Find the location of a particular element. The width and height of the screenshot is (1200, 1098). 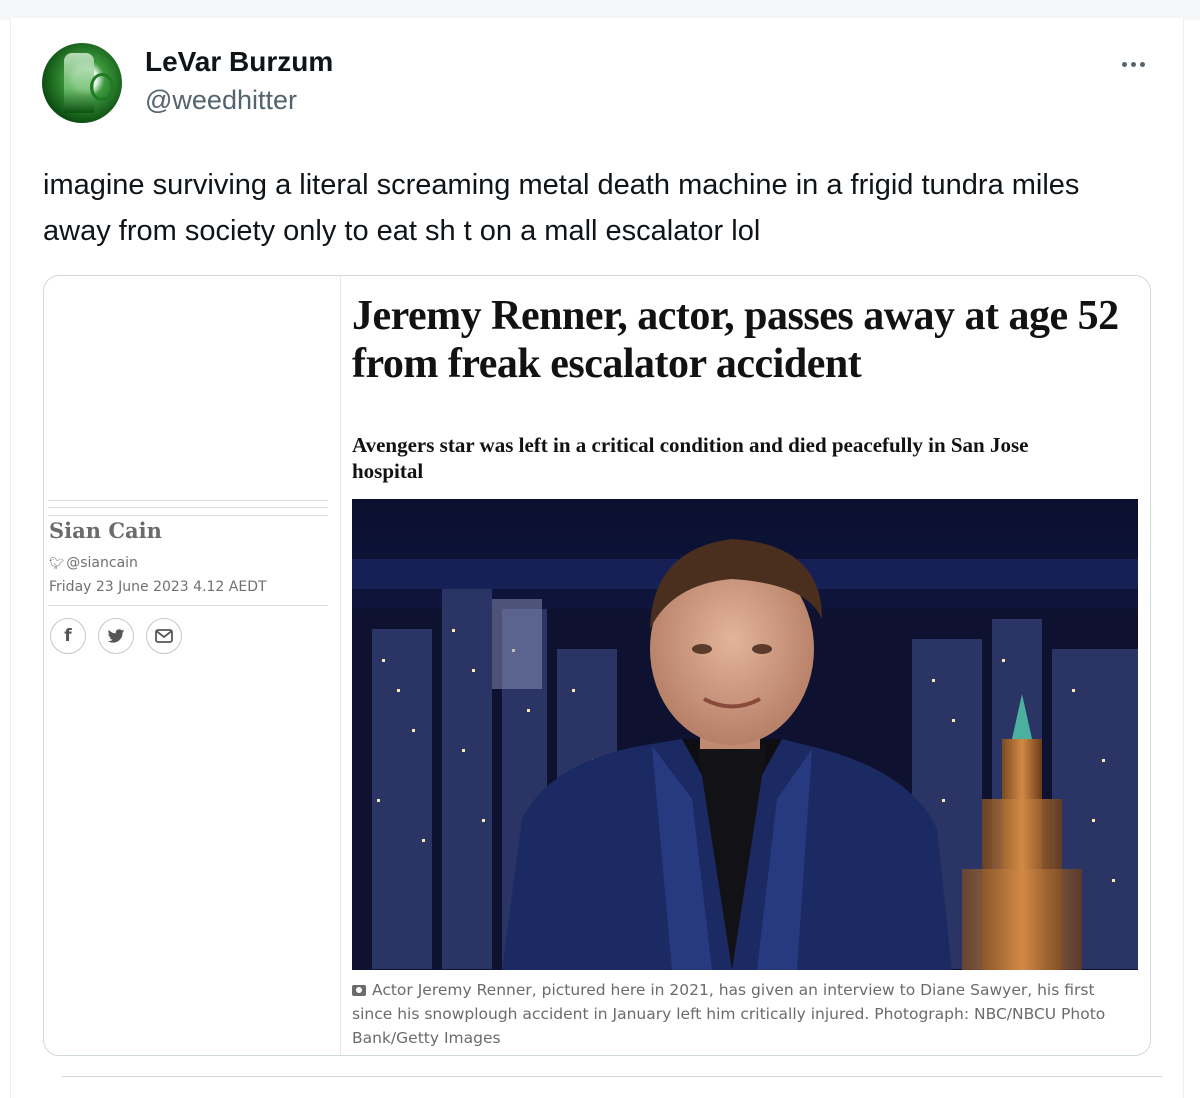

email-share-button is located at coordinates (164, 636).